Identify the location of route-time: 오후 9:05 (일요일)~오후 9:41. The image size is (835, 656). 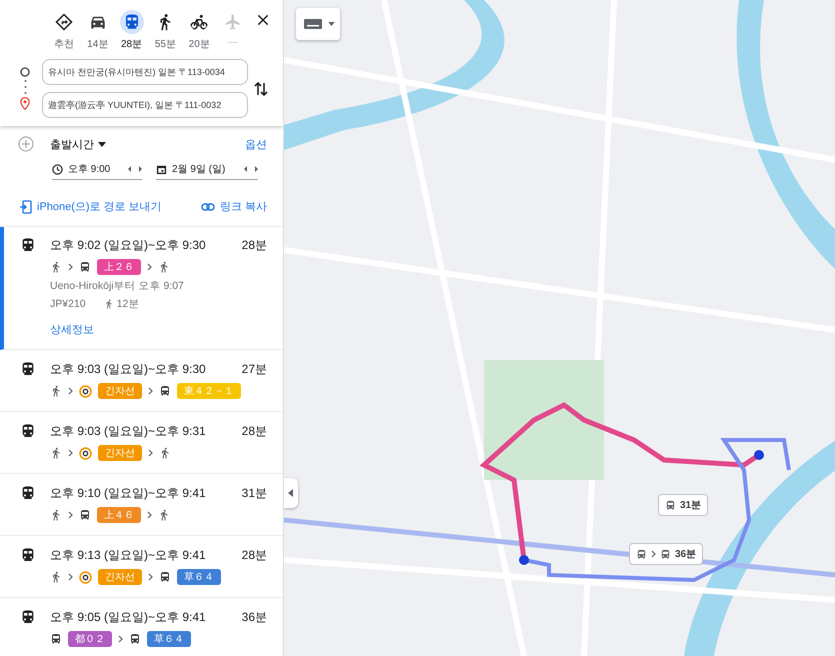
(128, 617).